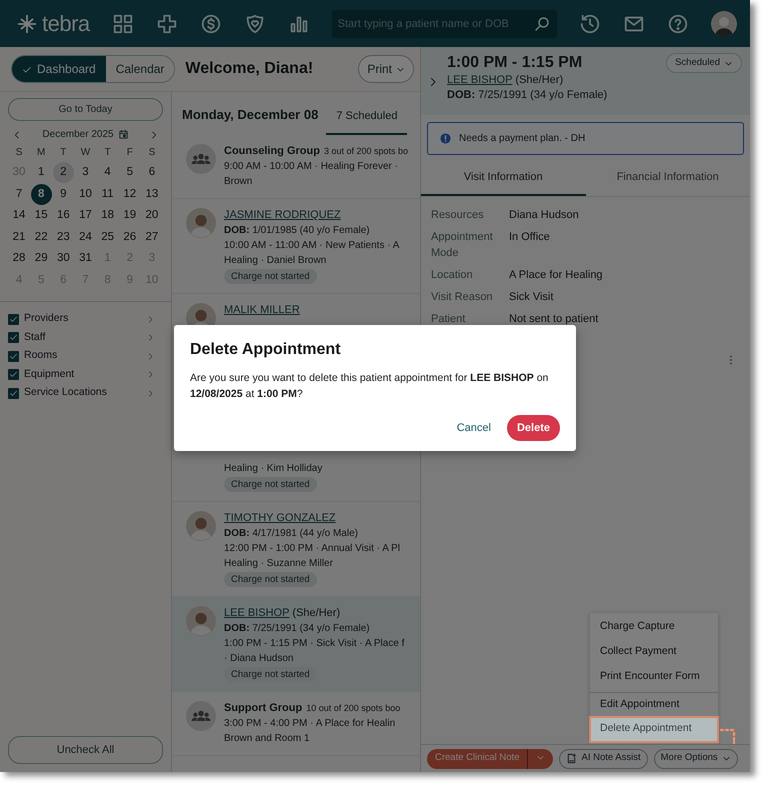 The image size is (765, 785). Describe the element at coordinates (533, 427) in the screenshot. I see `delete-button: Delete` at that location.